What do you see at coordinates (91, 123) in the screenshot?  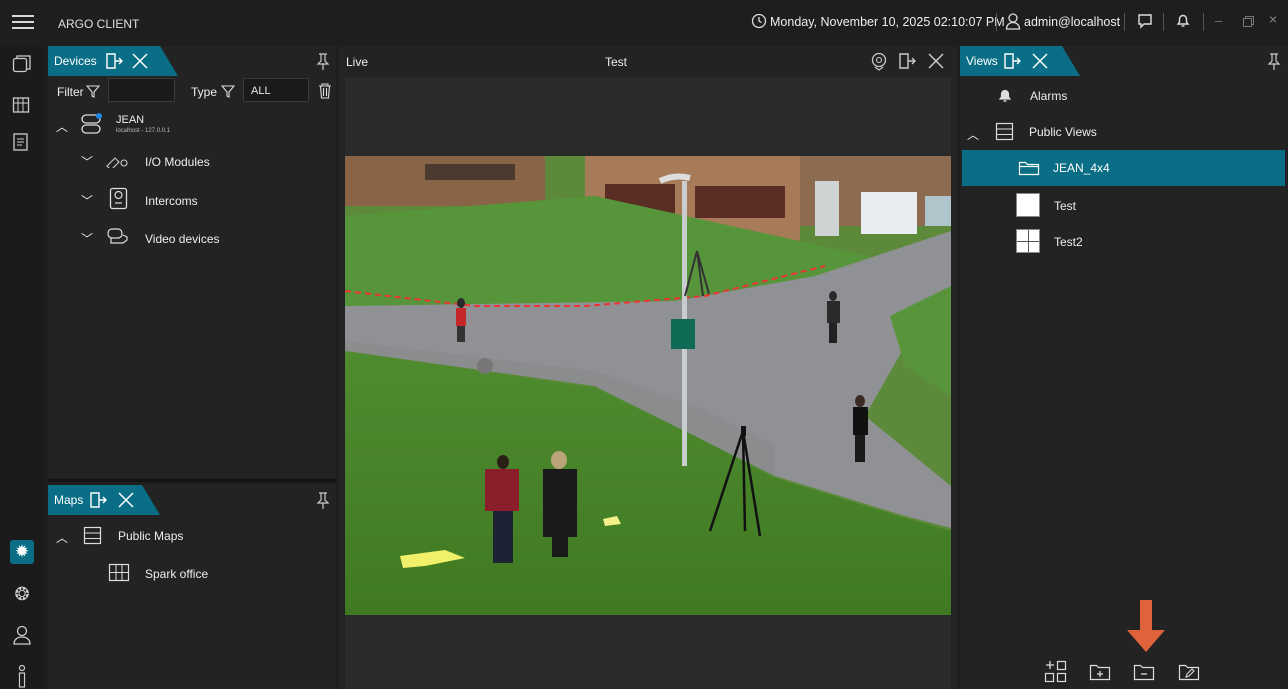 I see `server-icon` at bounding box center [91, 123].